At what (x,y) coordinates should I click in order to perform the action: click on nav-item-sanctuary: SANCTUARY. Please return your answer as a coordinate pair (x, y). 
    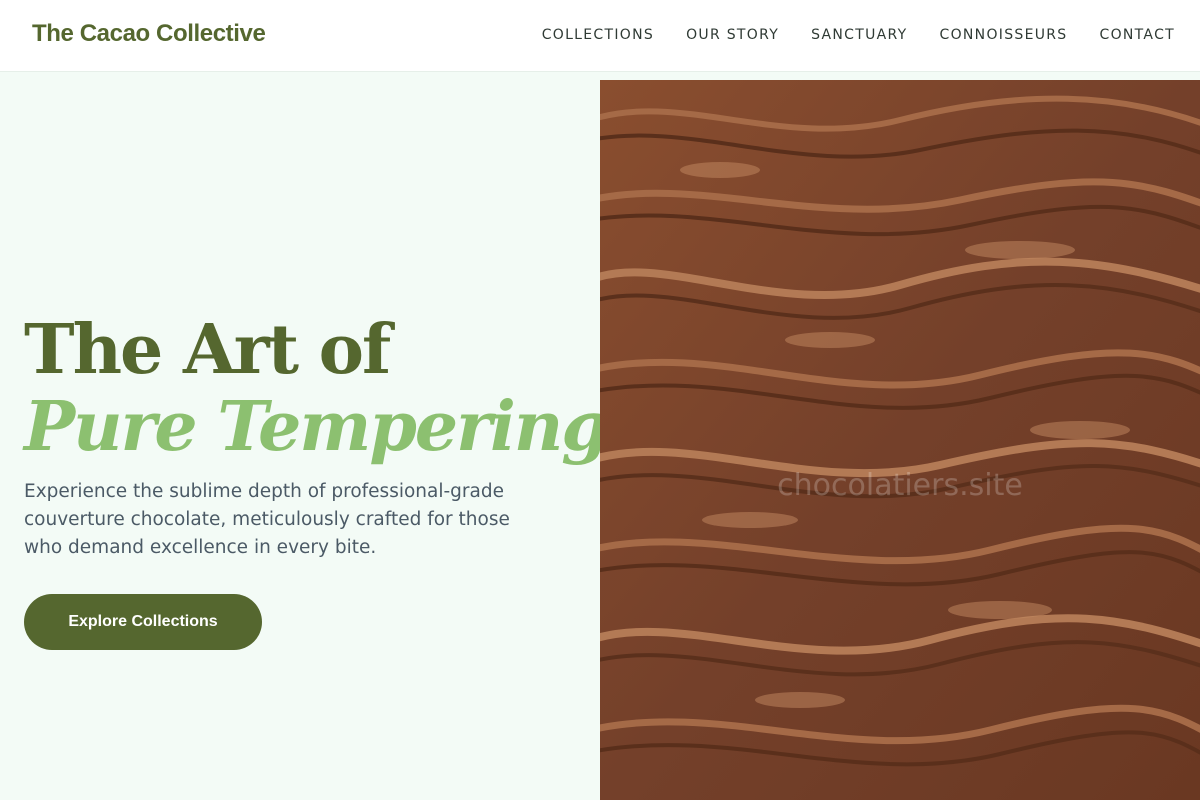
    Looking at the image, I should click on (859, 35).